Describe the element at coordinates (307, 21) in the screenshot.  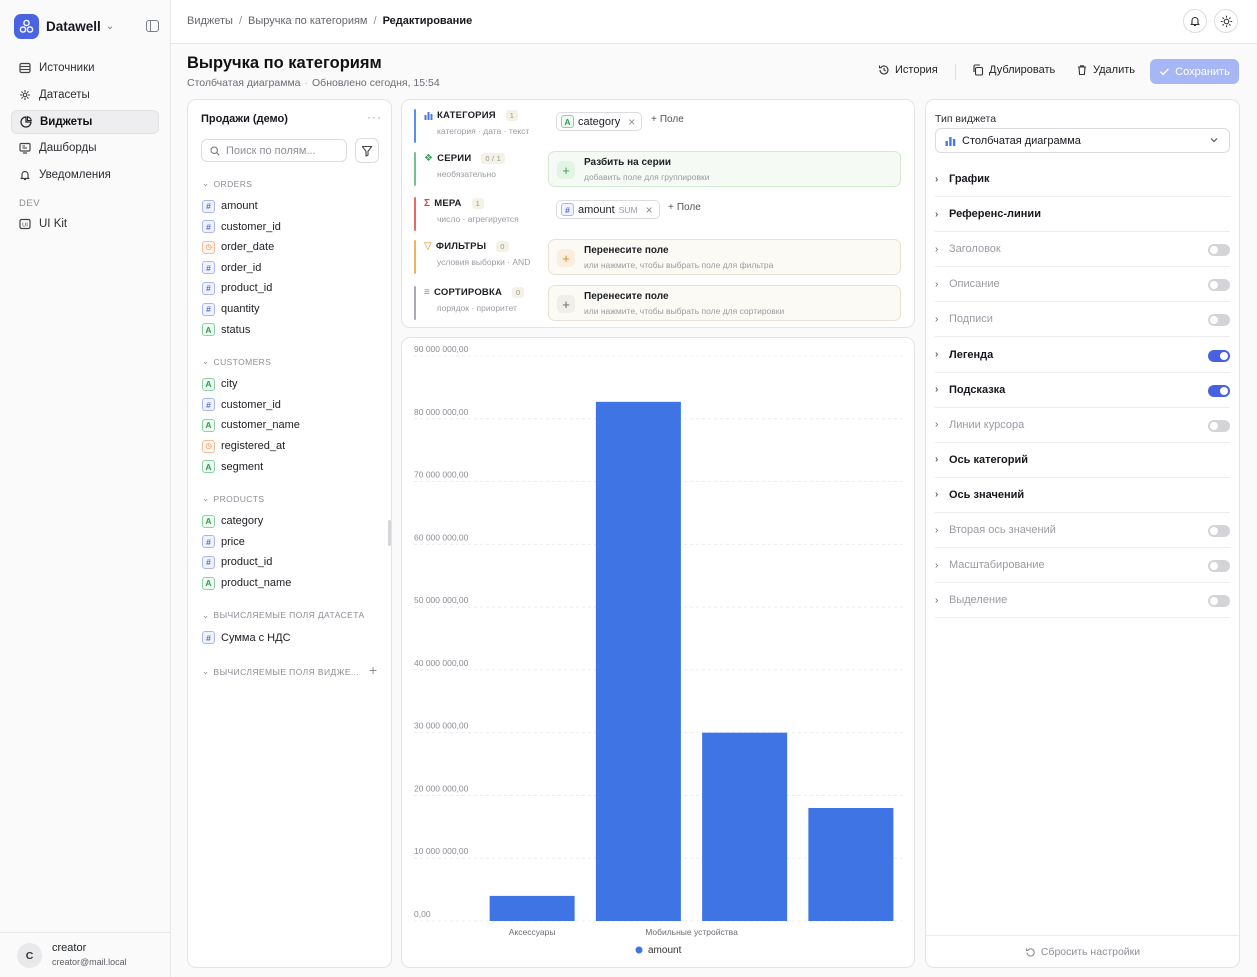
I see `breadcrumb-widget: Выручка по категориям` at that location.